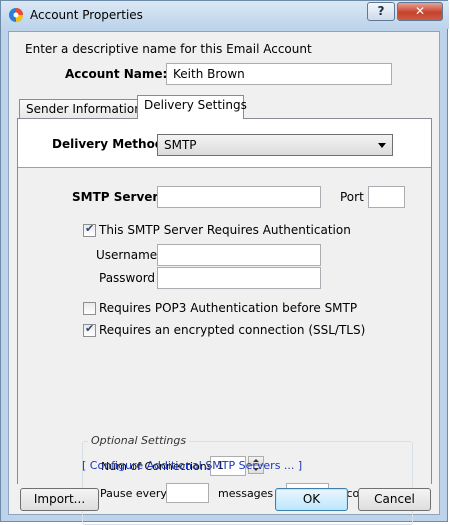 The width and height of the screenshot is (450, 525). Describe the element at coordinates (420, 11) in the screenshot. I see `close-button: ✕` at that location.